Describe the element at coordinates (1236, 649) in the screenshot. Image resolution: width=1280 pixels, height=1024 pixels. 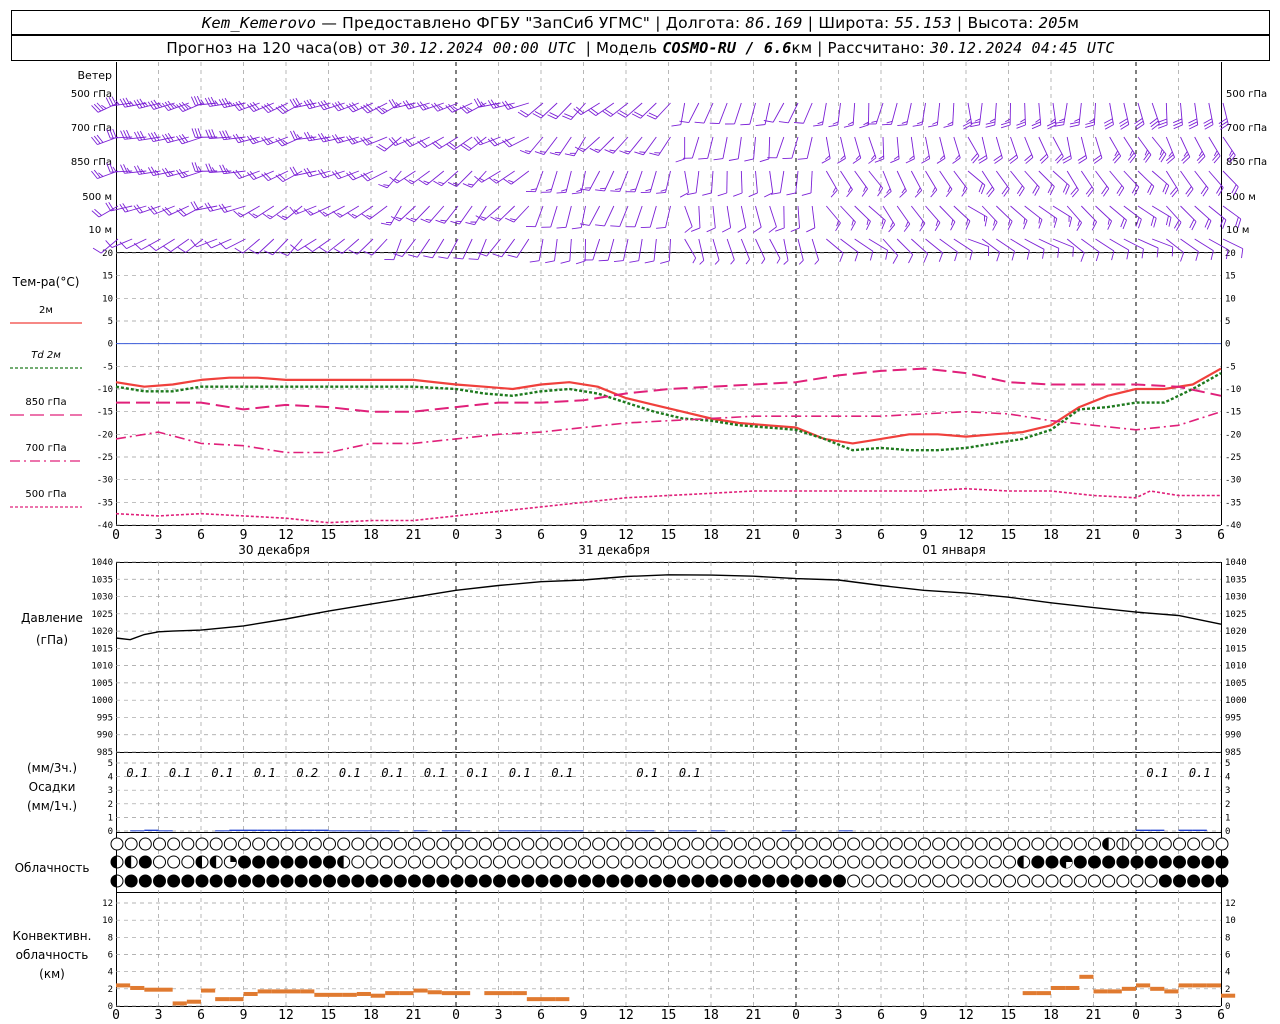
I see `pressure-tick-label: 1015` at that location.